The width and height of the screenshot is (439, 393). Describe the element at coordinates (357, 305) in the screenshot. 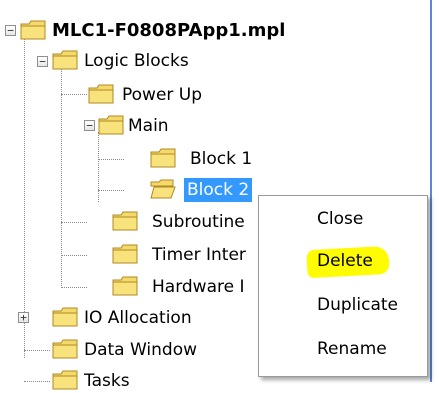

I see `menu-item-label: Duplicate` at that location.